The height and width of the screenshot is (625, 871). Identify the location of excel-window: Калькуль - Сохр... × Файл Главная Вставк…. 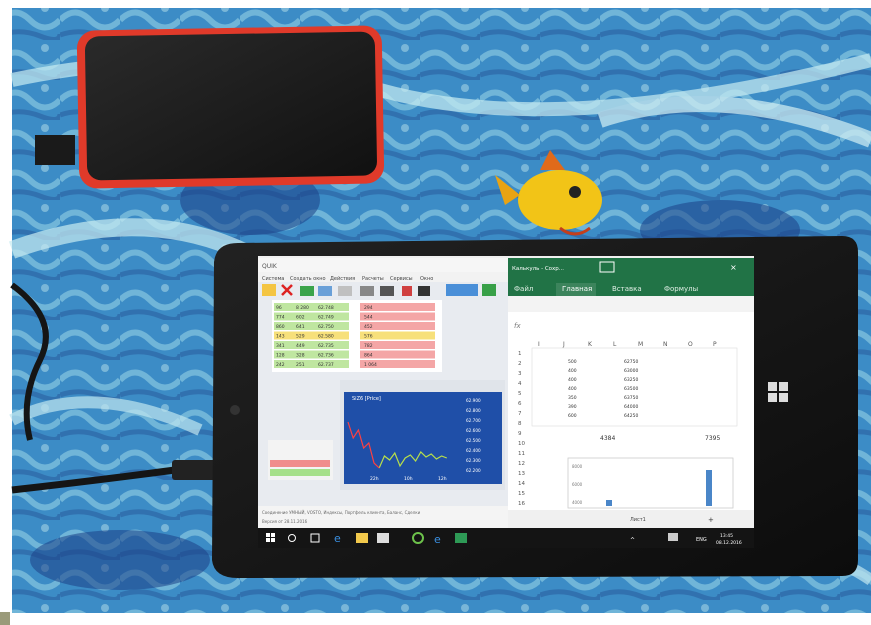
(631, 393).